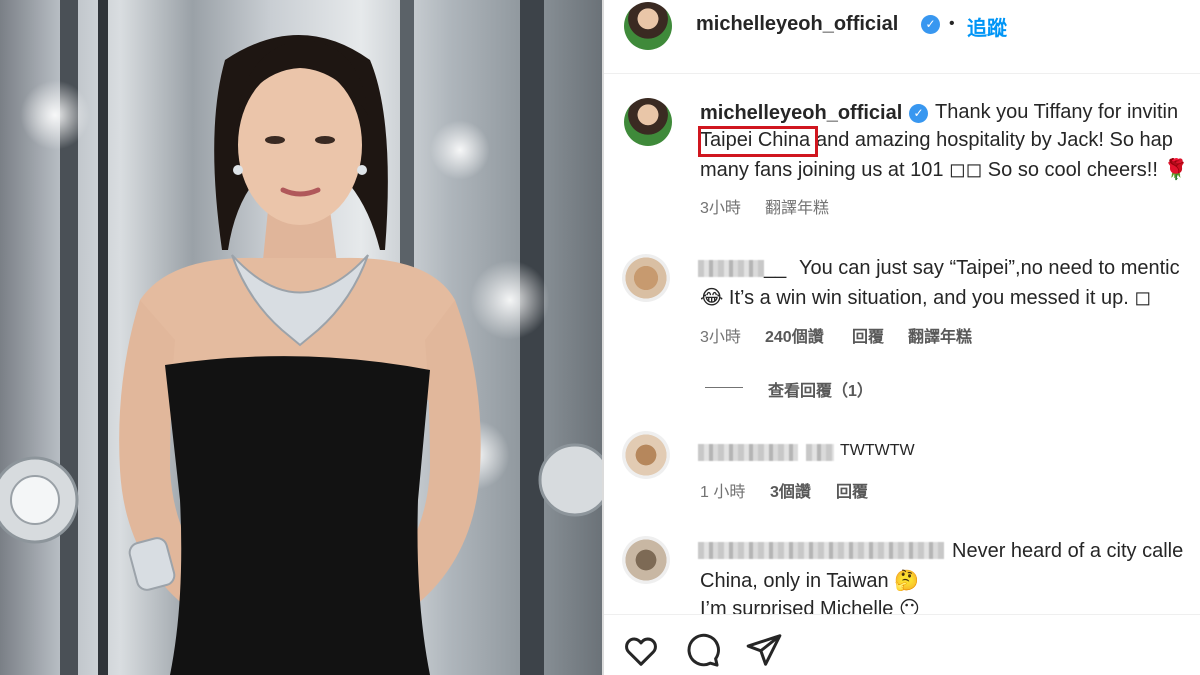  Describe the element at coordinates (902, 644) in the screenshot. I see `post-action-bar` at that location.